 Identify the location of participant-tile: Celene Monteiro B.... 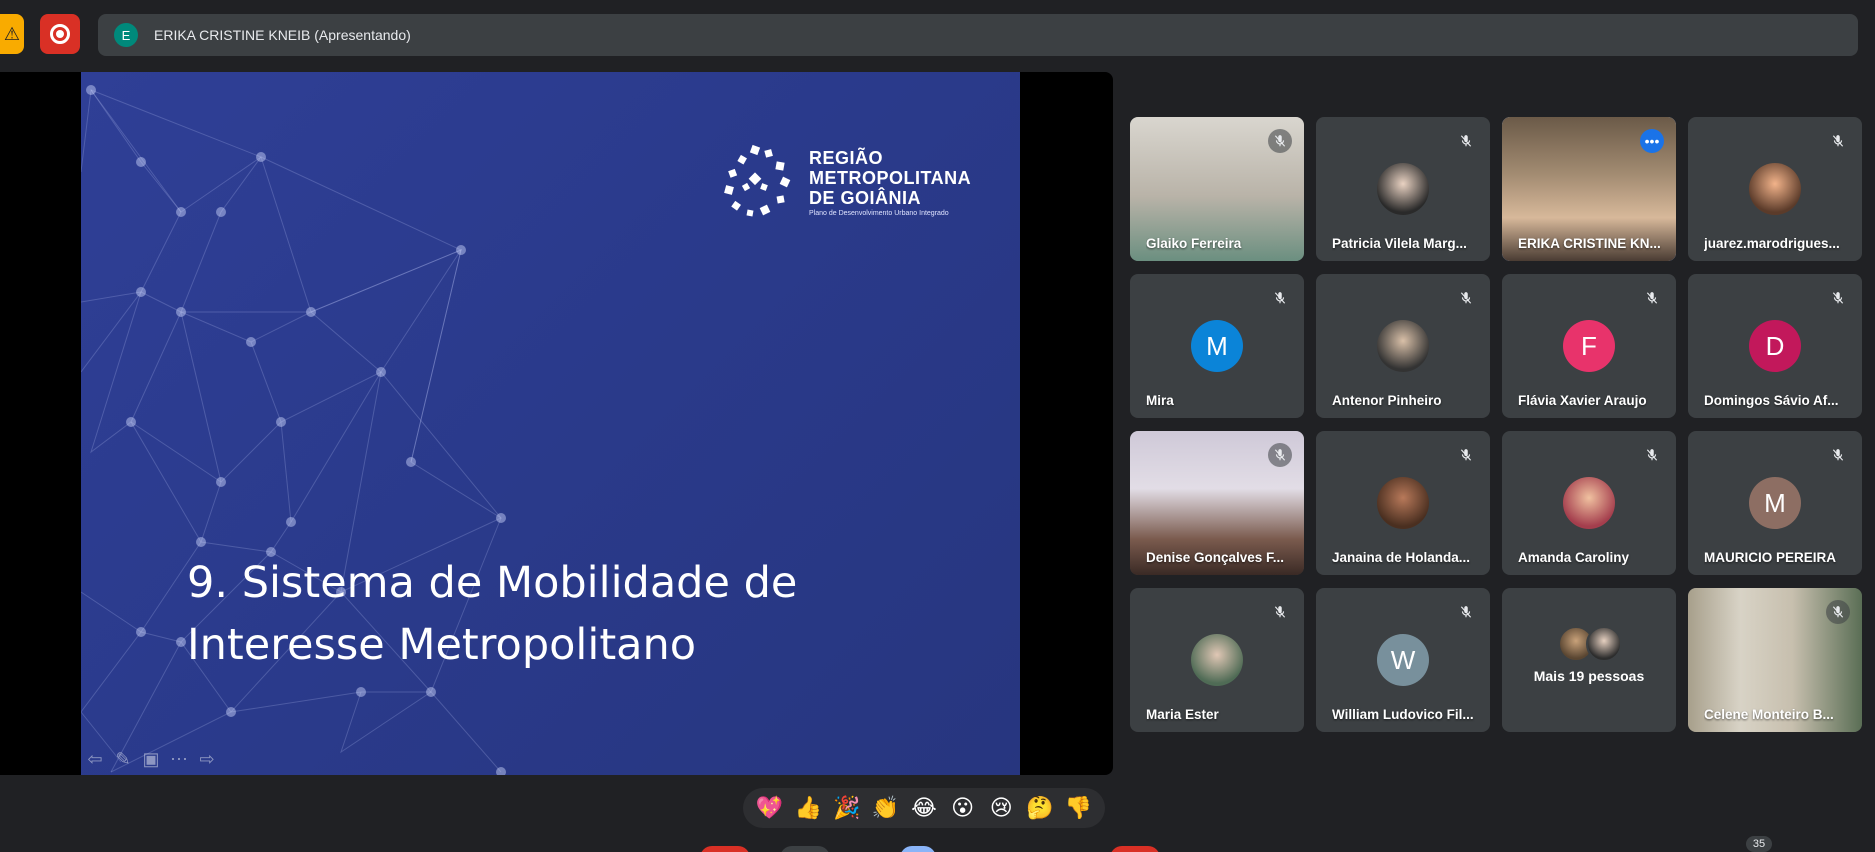
(1775, 660).